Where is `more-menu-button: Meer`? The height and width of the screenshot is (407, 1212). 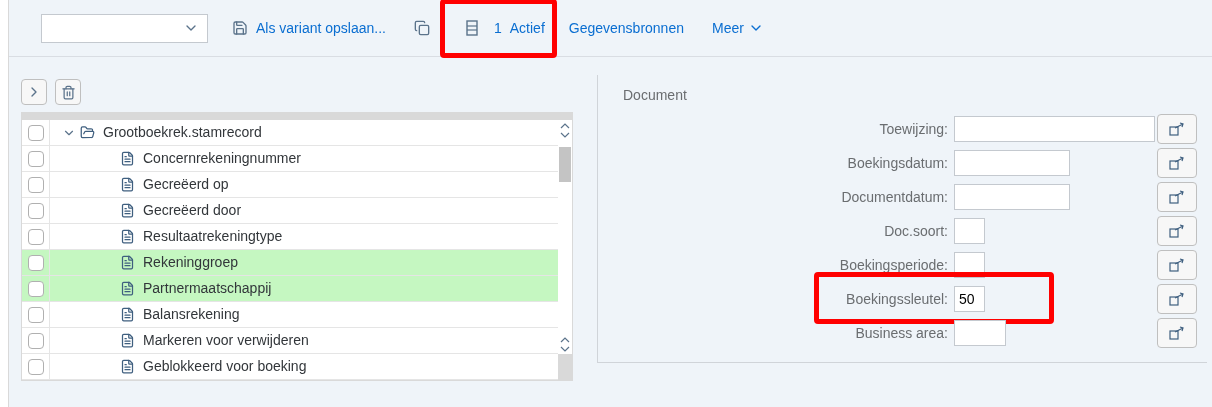 more-menu-button: Meer is located at coordinates (738, 28).